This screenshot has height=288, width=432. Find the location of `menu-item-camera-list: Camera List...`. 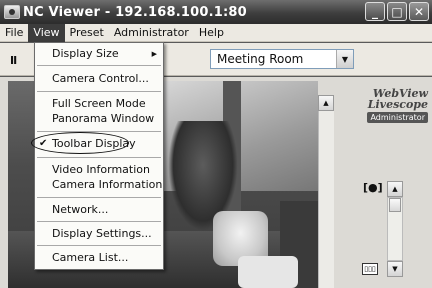

menu-item-camera-list: Camera List... is located at coordinates (99, 258).